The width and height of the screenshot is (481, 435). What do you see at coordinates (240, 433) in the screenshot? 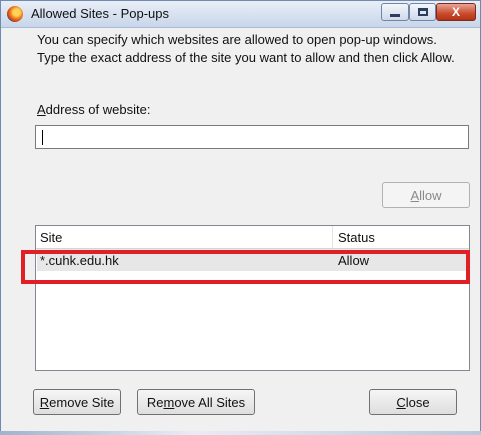
I see `window-bottom-edge` at bounding box center [240, 433].